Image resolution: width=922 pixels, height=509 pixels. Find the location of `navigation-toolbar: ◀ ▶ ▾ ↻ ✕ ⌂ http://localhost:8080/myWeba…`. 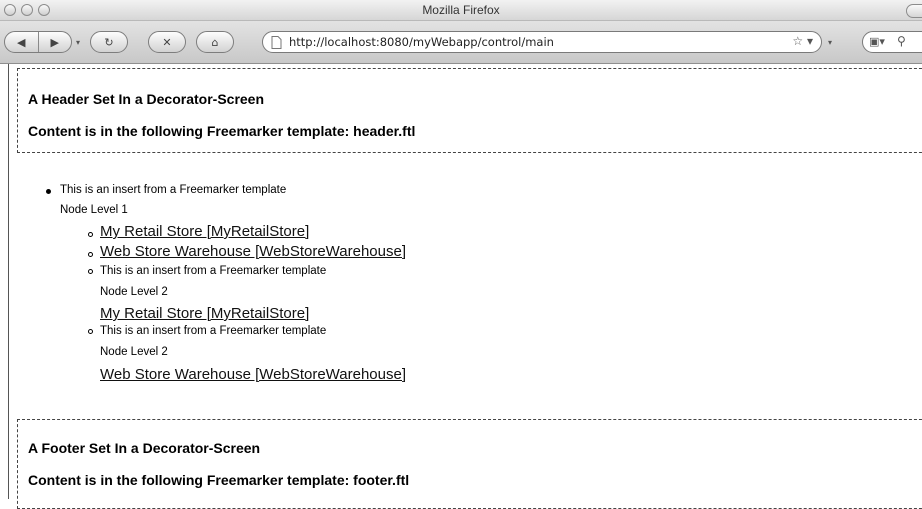

navigation-toolbar: ◀ ▶ ▾ ↻ ✕ ⌂ http://localhost:8080/myWeba… is located at coordinates (461, 42).